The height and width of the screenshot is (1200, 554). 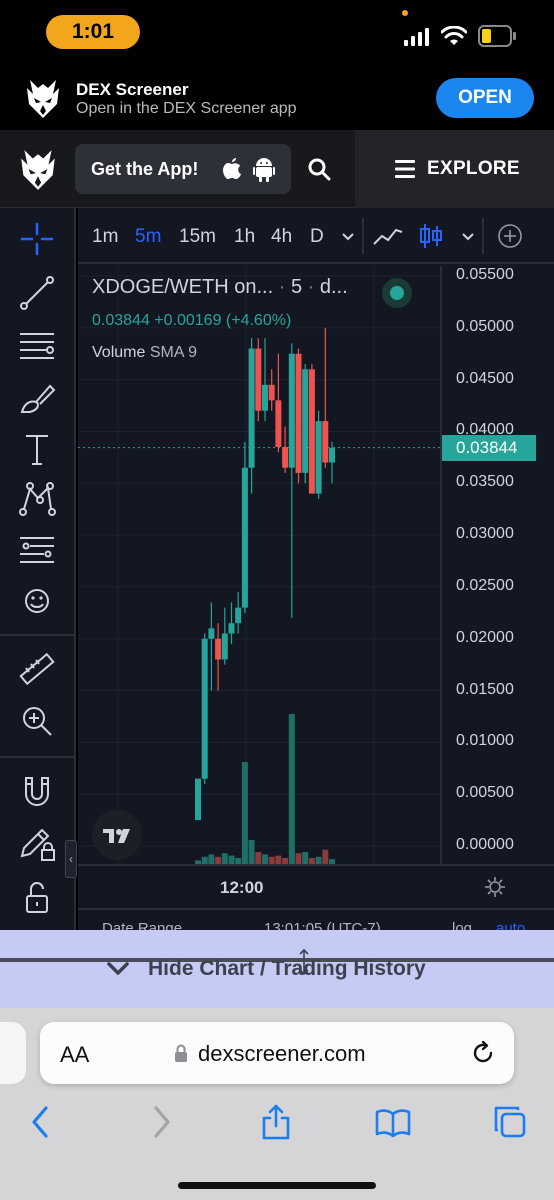 What do you see at coordinates (37, 239) in the screenshot?
I see `crosshair-tool-icon` at bounding box center [37, 239].